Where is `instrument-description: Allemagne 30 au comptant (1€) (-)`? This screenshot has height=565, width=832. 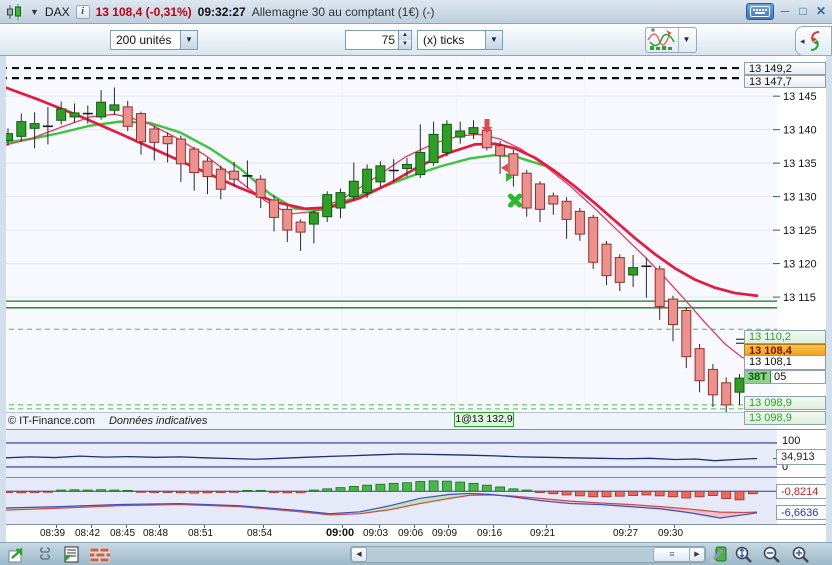 instrument-description: Allemagne 30 au comptant (1€) (-) is located at coordinates (343, 11).